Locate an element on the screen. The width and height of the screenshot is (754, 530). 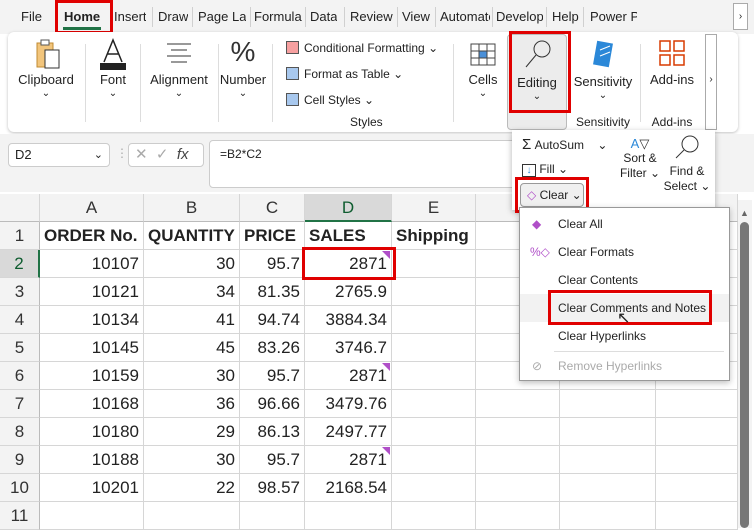
cell: 10134 is located at coordinates (92, 320).